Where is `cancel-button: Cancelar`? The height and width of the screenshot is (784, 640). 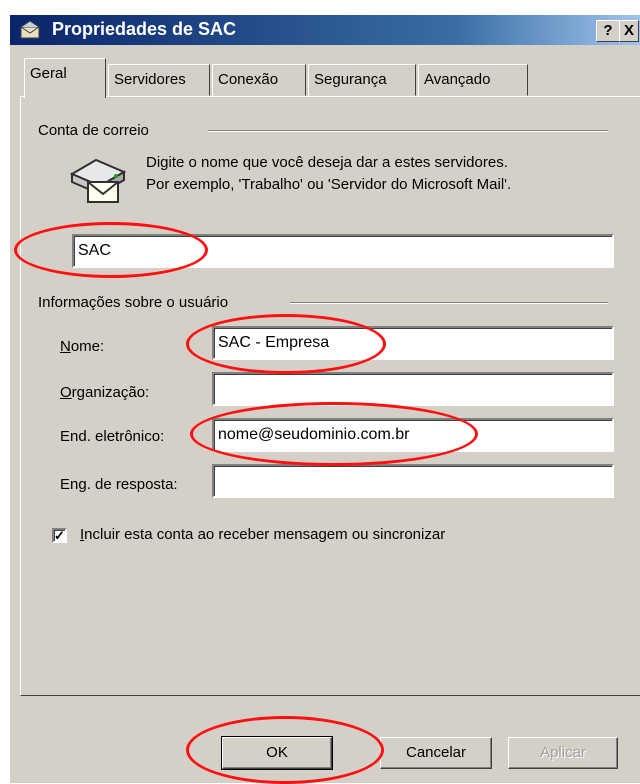
cancel-button: Cancelar is located at coordinates (436, 753).